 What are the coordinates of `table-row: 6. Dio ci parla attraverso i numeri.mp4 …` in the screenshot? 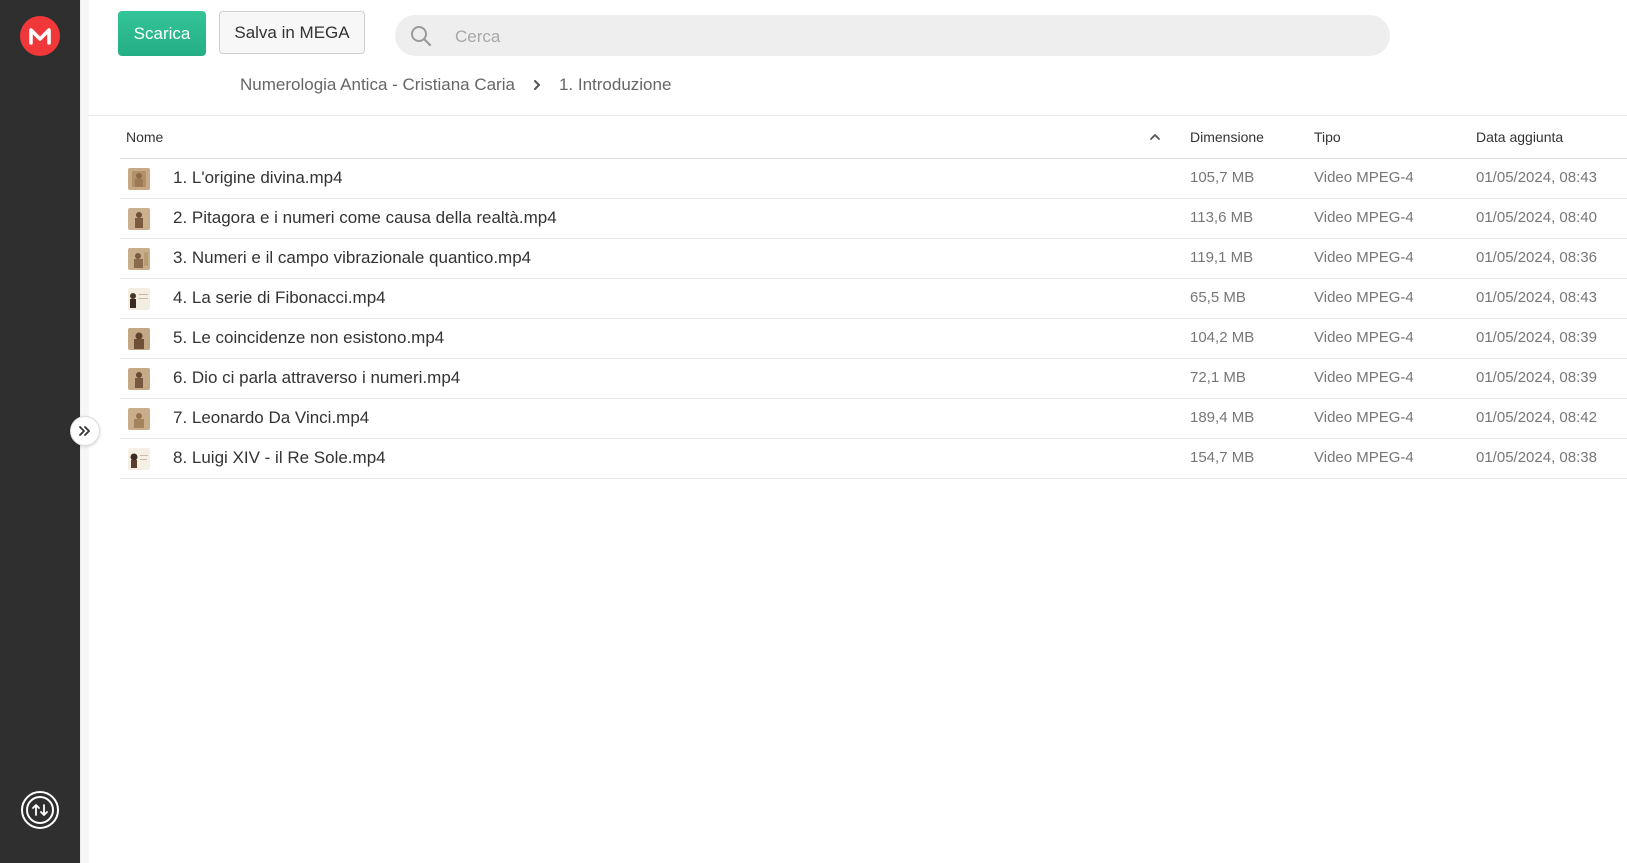 It's located at (873, 379).